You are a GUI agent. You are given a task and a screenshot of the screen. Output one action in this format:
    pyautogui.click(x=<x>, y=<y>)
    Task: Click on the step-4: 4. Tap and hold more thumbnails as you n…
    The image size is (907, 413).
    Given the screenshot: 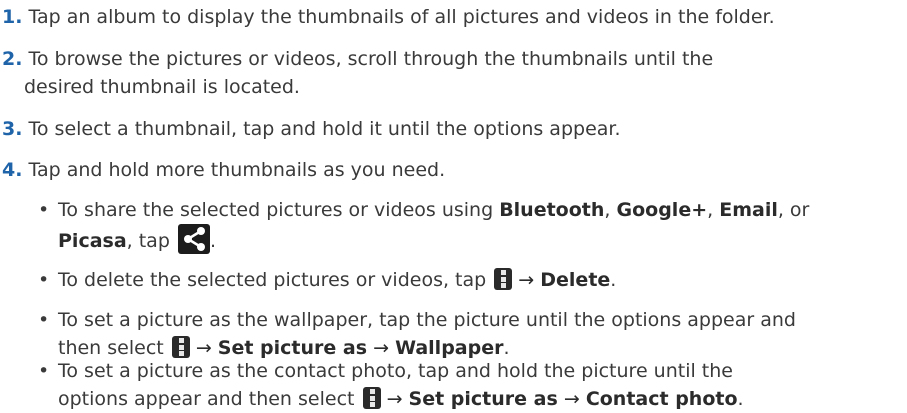 What is the action you would take?
    pyautogui.click(x=449, y=170)
    